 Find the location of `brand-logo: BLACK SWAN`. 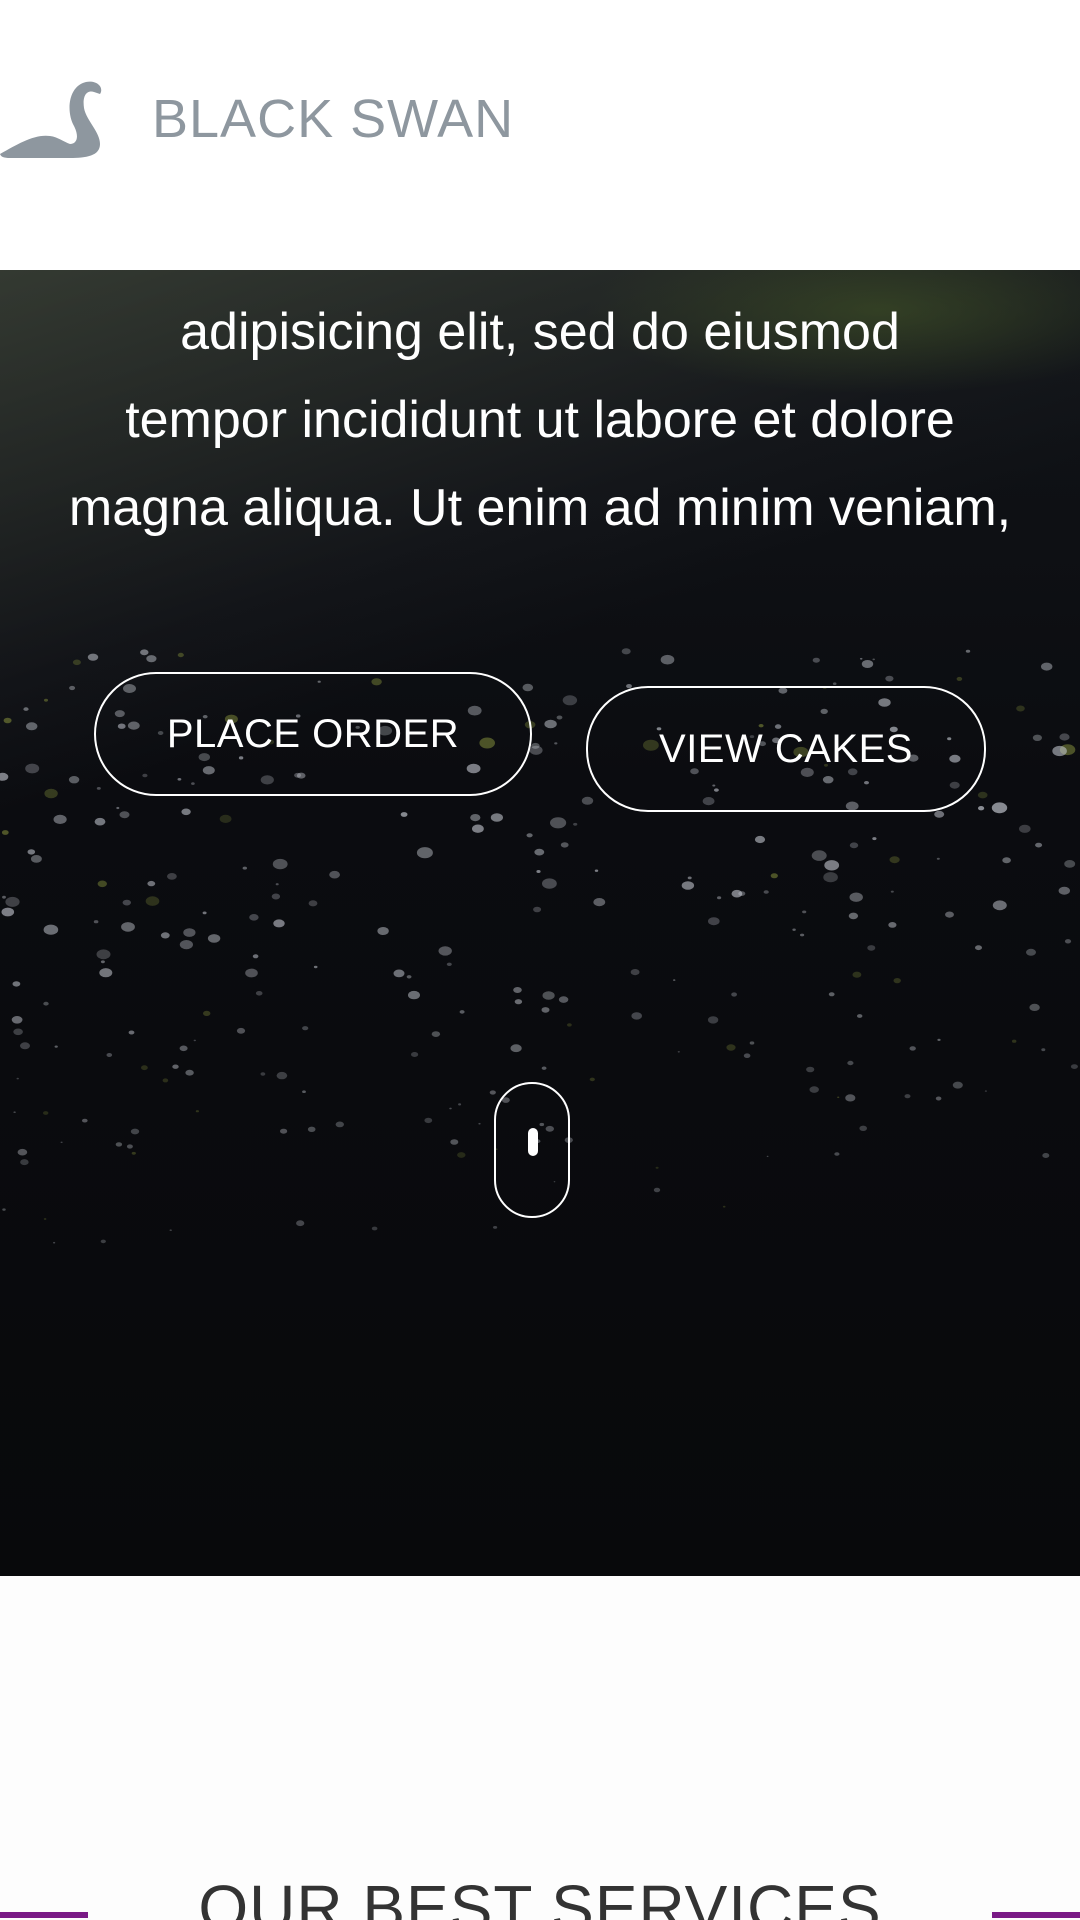

brand-logo: BLACK SWAN is located at coordinates (257, 119).